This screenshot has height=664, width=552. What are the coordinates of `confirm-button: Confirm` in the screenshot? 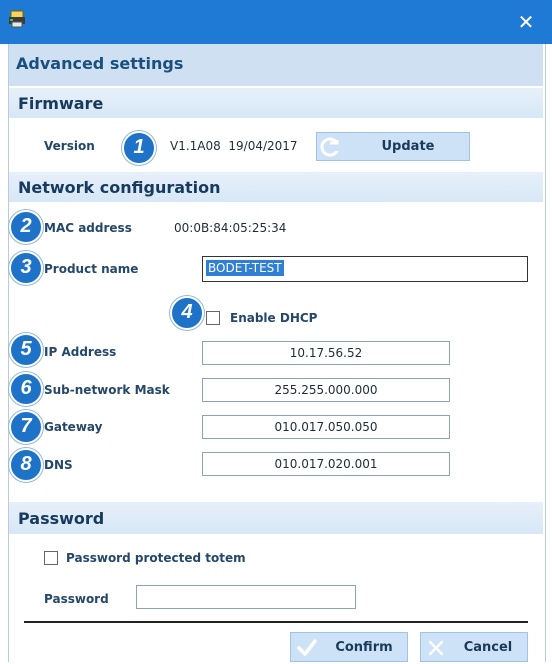 It's located at (349, 647).